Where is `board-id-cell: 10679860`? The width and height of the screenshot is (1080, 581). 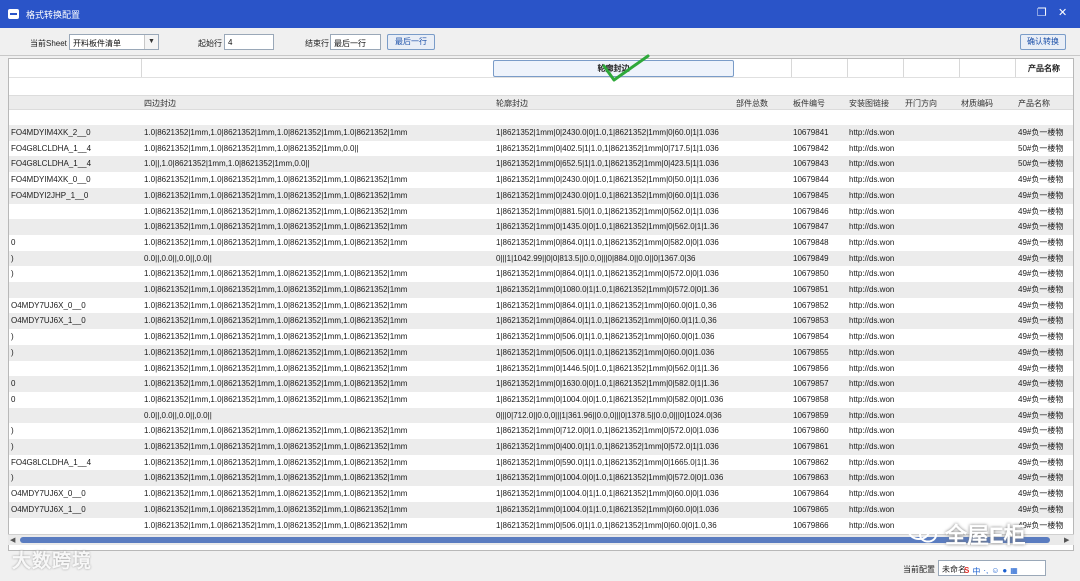
board-id-cell: 10679860 is located at coordinates (818, 431).